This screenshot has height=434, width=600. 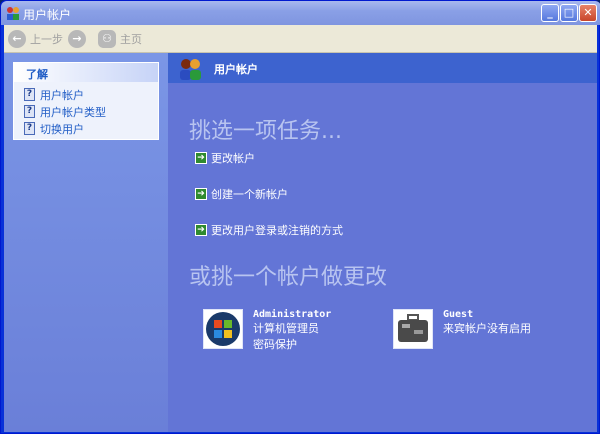 What do you see at coordinates (550, 13) in the screenshot?
I see `minimize-button: _` at bounding box center [550, 13].